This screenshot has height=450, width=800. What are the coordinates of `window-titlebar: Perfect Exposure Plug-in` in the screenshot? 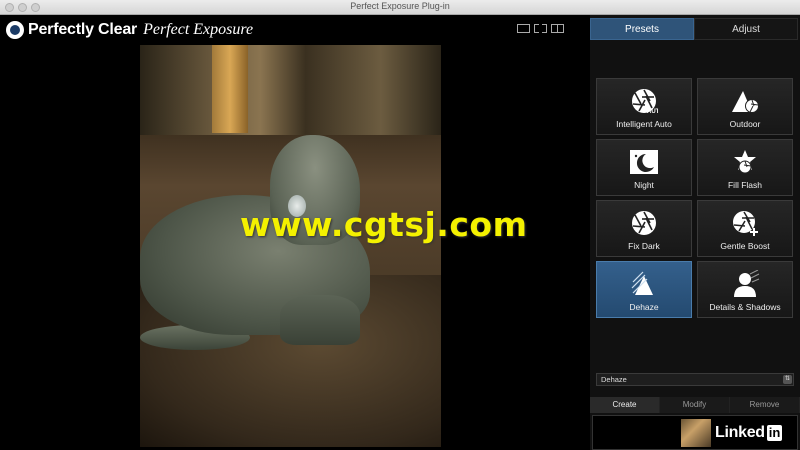 It's located at (400, 7).